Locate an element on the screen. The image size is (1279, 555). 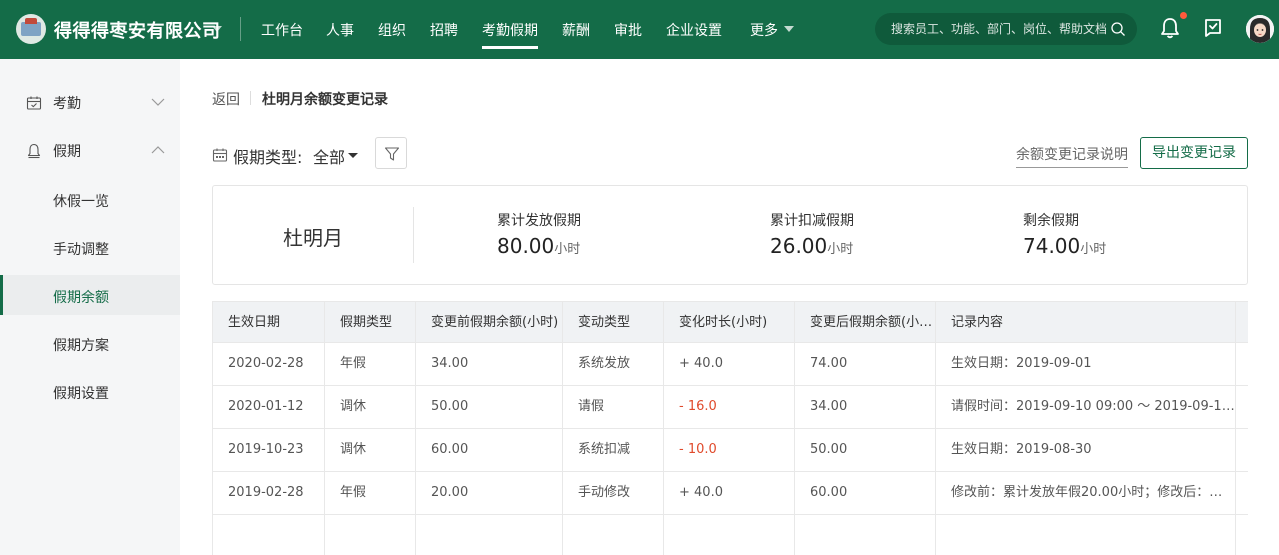
cell-record-content: 生效日期：2019-09-01 is located at coordinates (1086, 364).